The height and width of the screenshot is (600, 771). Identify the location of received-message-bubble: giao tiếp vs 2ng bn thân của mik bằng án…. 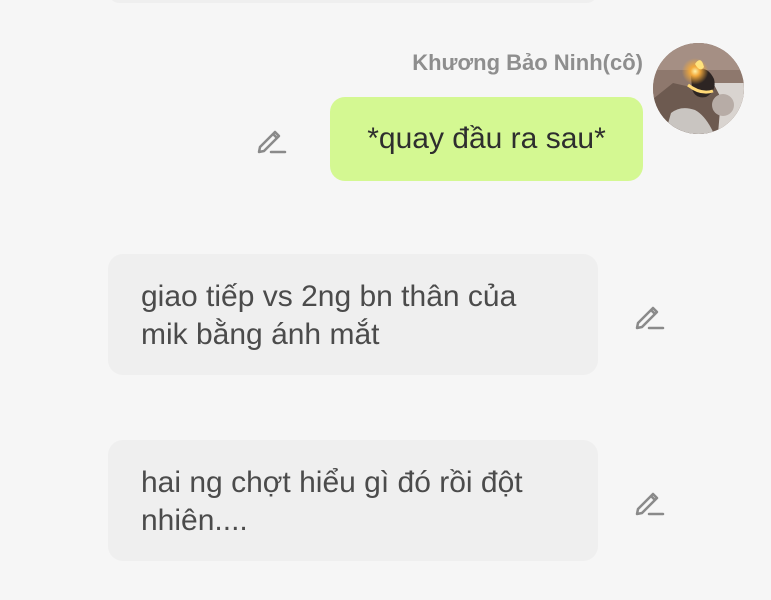
(353, 314).